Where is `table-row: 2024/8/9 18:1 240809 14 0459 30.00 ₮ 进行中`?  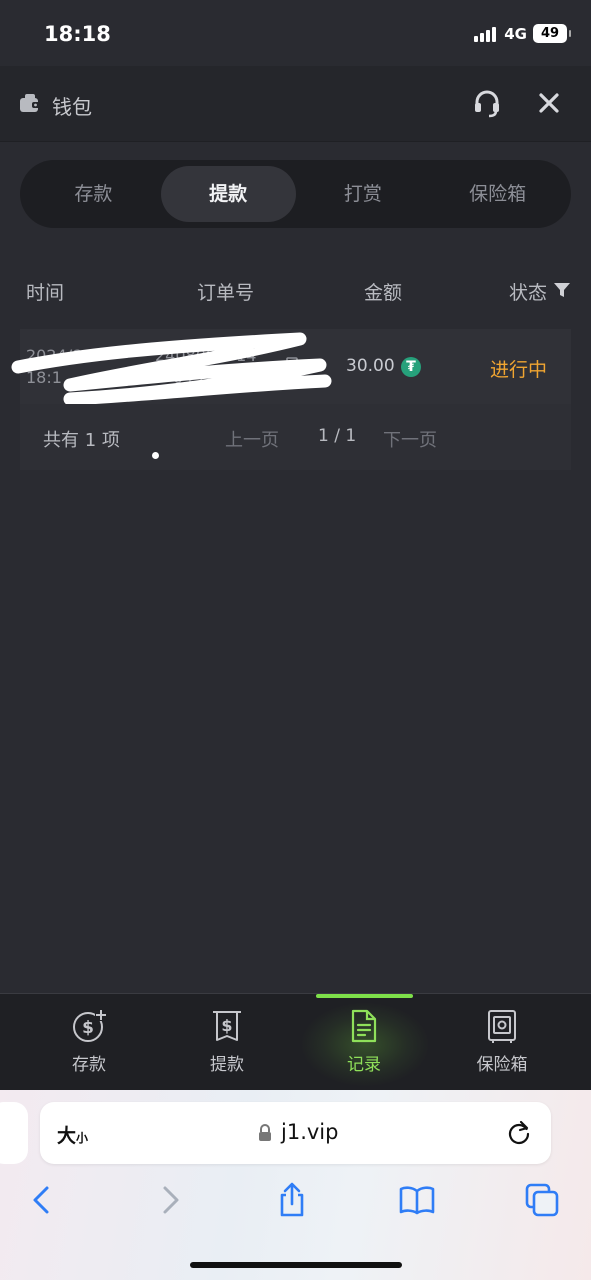
table-row: 2024/8/9 18:1 240809 14 0459 30.00 ₮ 进行中 is located at coordinates (295, 366).